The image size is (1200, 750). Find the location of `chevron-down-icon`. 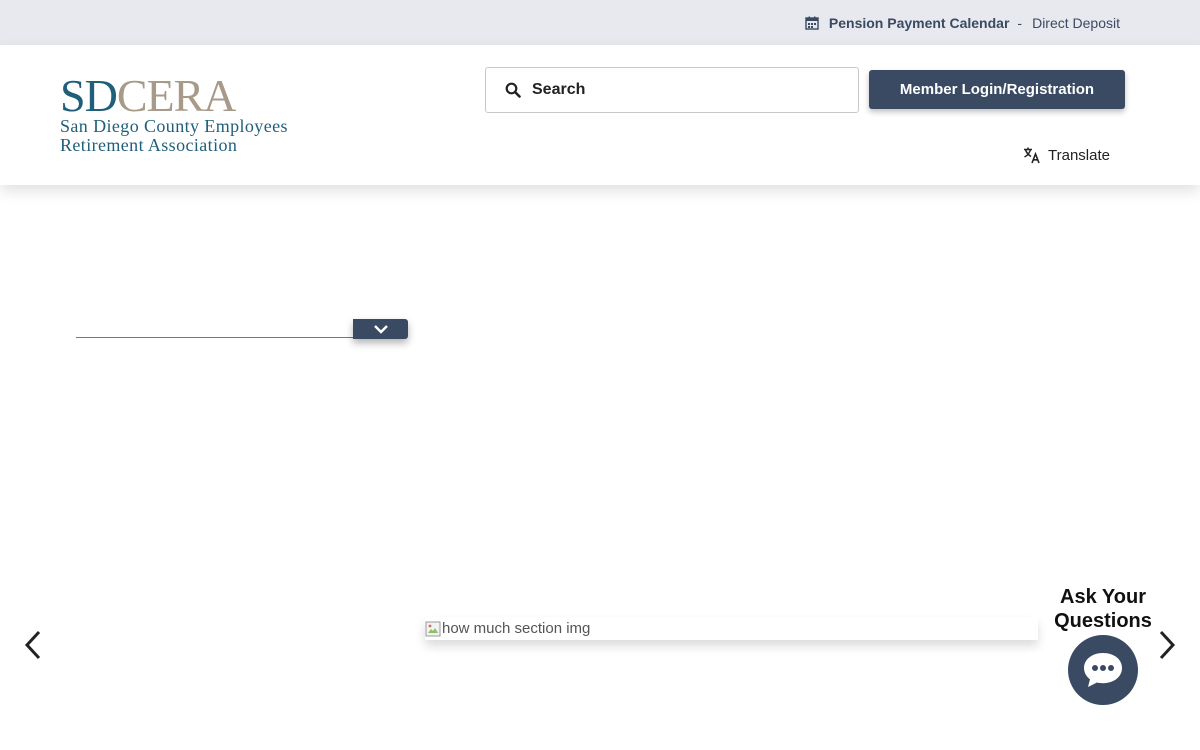

chevron-down-icon is located at coordinates (380, 329).